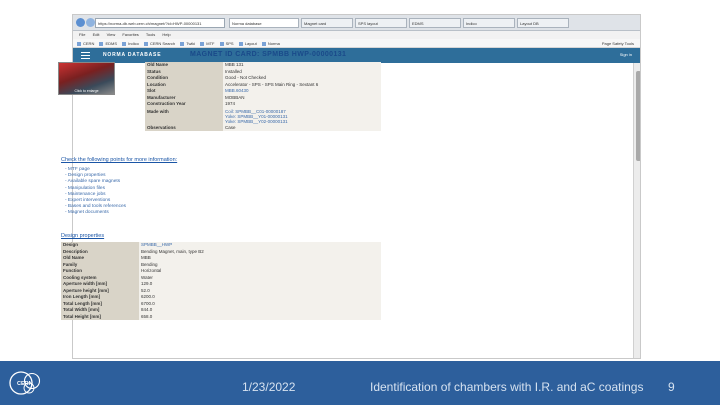 This screenshot has height=405, width=720. What do you see at coordinates (90, 22) in the screenshot?
I see `forward-icon` at bounding box center [90, 22].